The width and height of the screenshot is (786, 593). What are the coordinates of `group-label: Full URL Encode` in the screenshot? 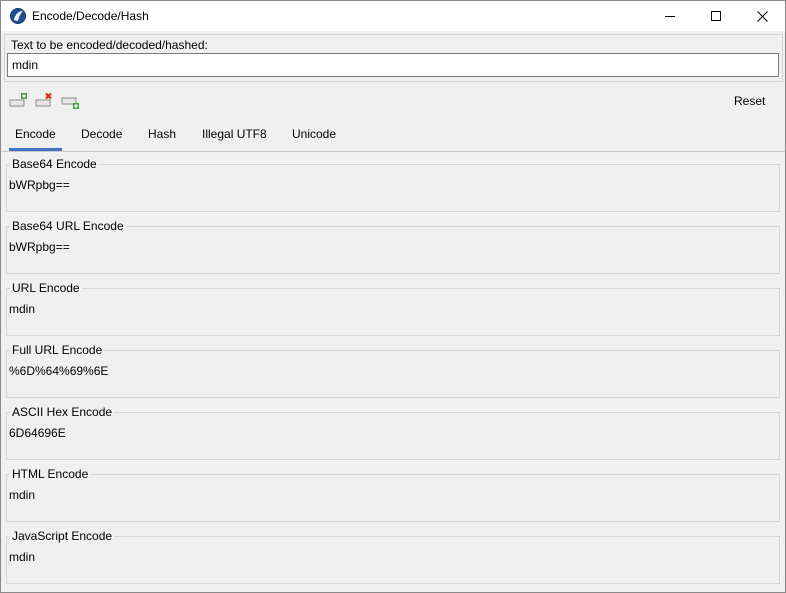 It's located at (57, 350).